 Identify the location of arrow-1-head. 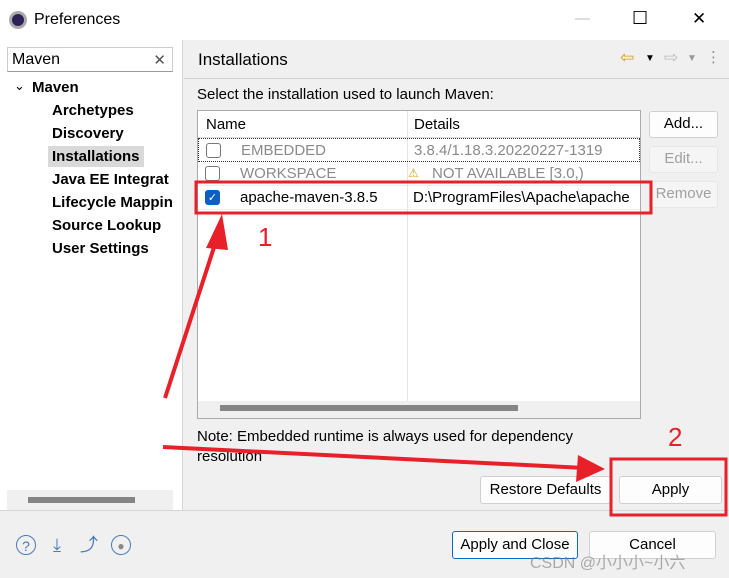
(217, 232).